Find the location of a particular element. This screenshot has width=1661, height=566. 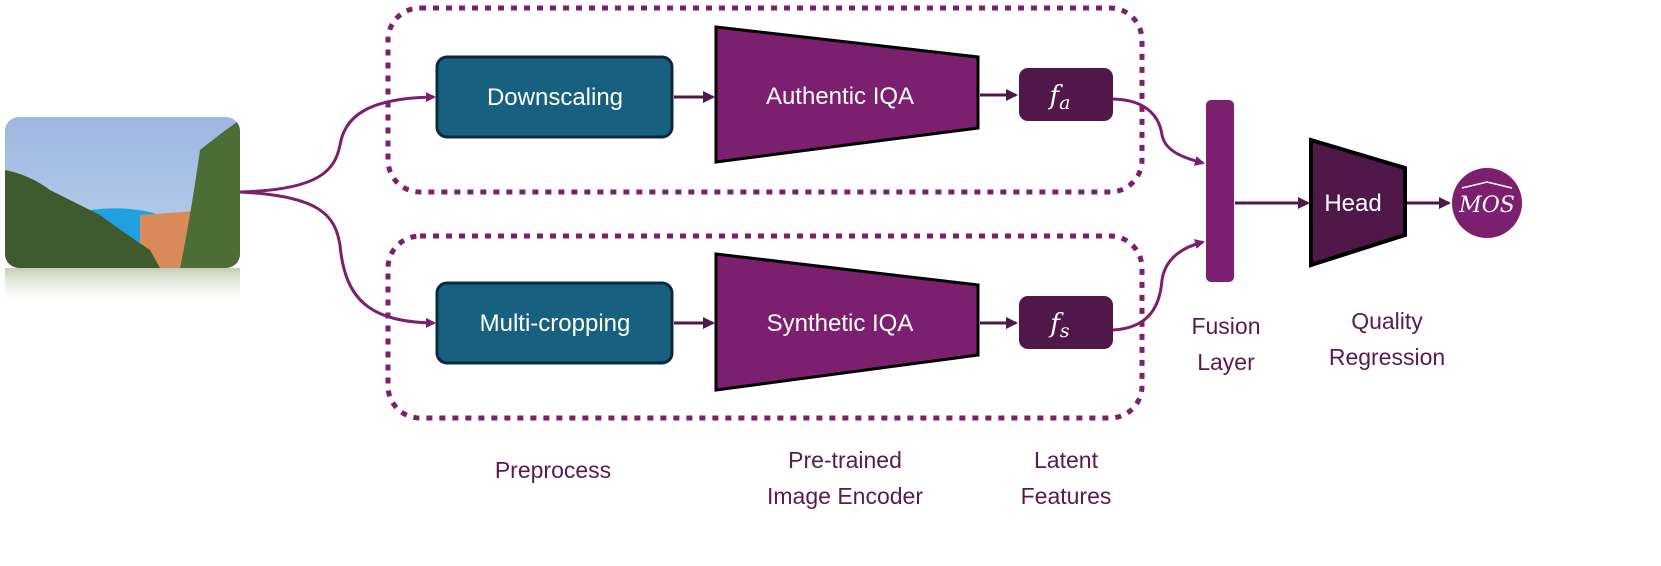

arrow-fa-to-fusion is located at coordinates (1158, 131).